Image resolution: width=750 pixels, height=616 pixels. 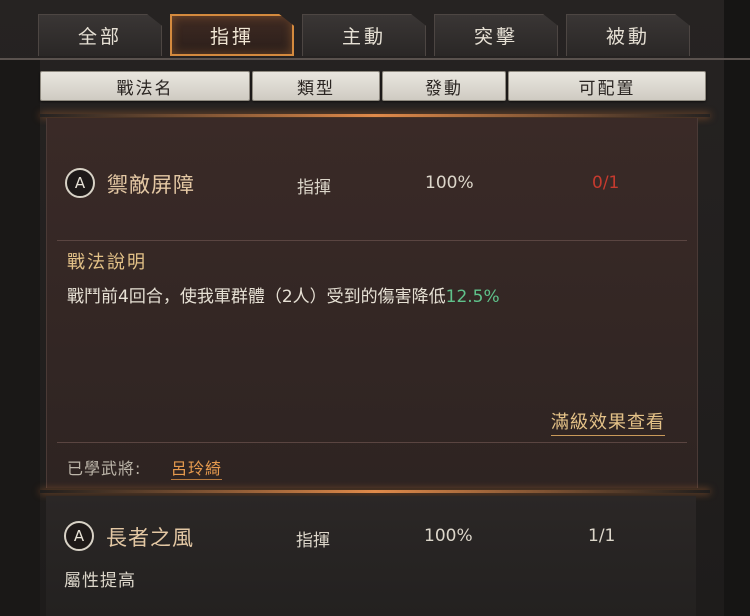 I want to click on max-level-effect-link: 滿級效果查看, so click(x=608, y=422).